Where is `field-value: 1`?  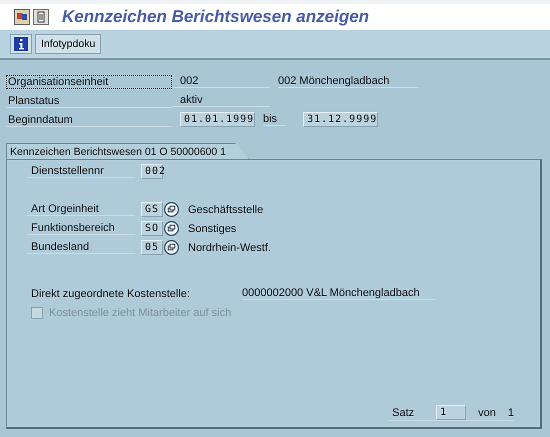
field-value: 1 is located at coordinates (511, 412).